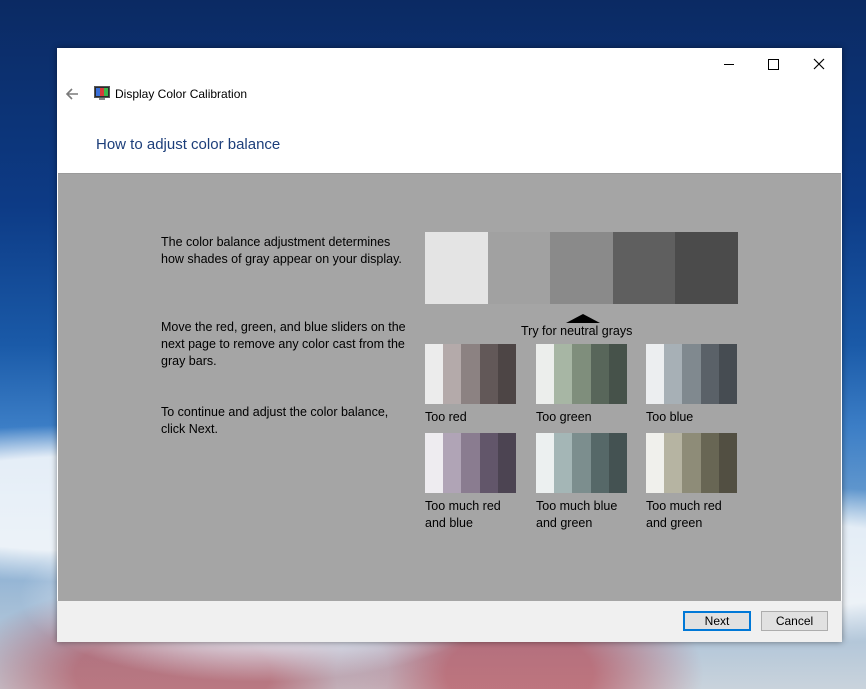 Image resolution: width=866 pixels, height=689 pixels. I want to click on maximize-icon, so click(773, 64).